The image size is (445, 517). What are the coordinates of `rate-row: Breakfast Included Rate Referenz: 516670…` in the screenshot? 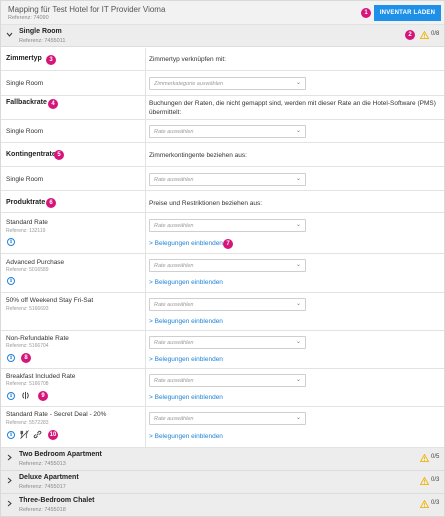 It's located at (222, 388).